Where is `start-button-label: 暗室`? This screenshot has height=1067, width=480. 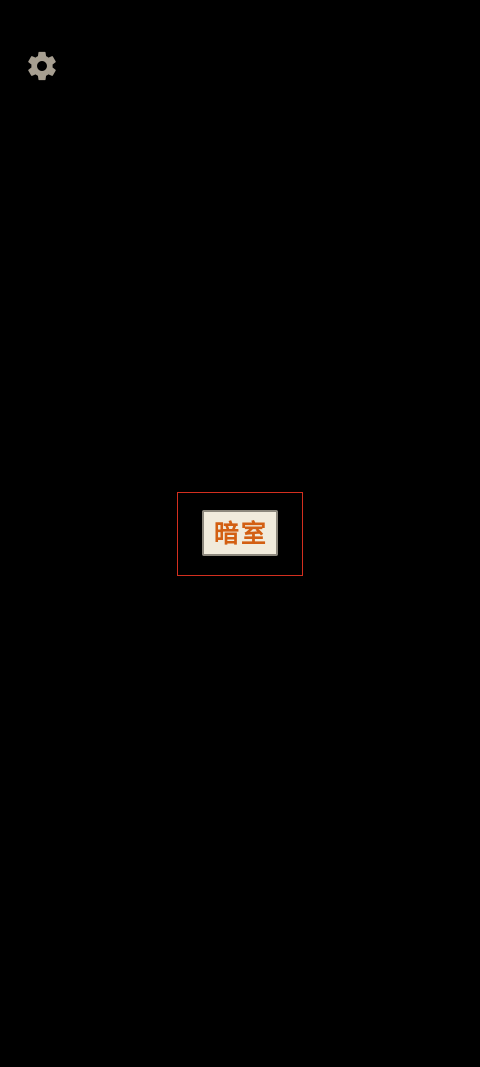
start-button-label: 暗室 is located at coordinates (240, 533).